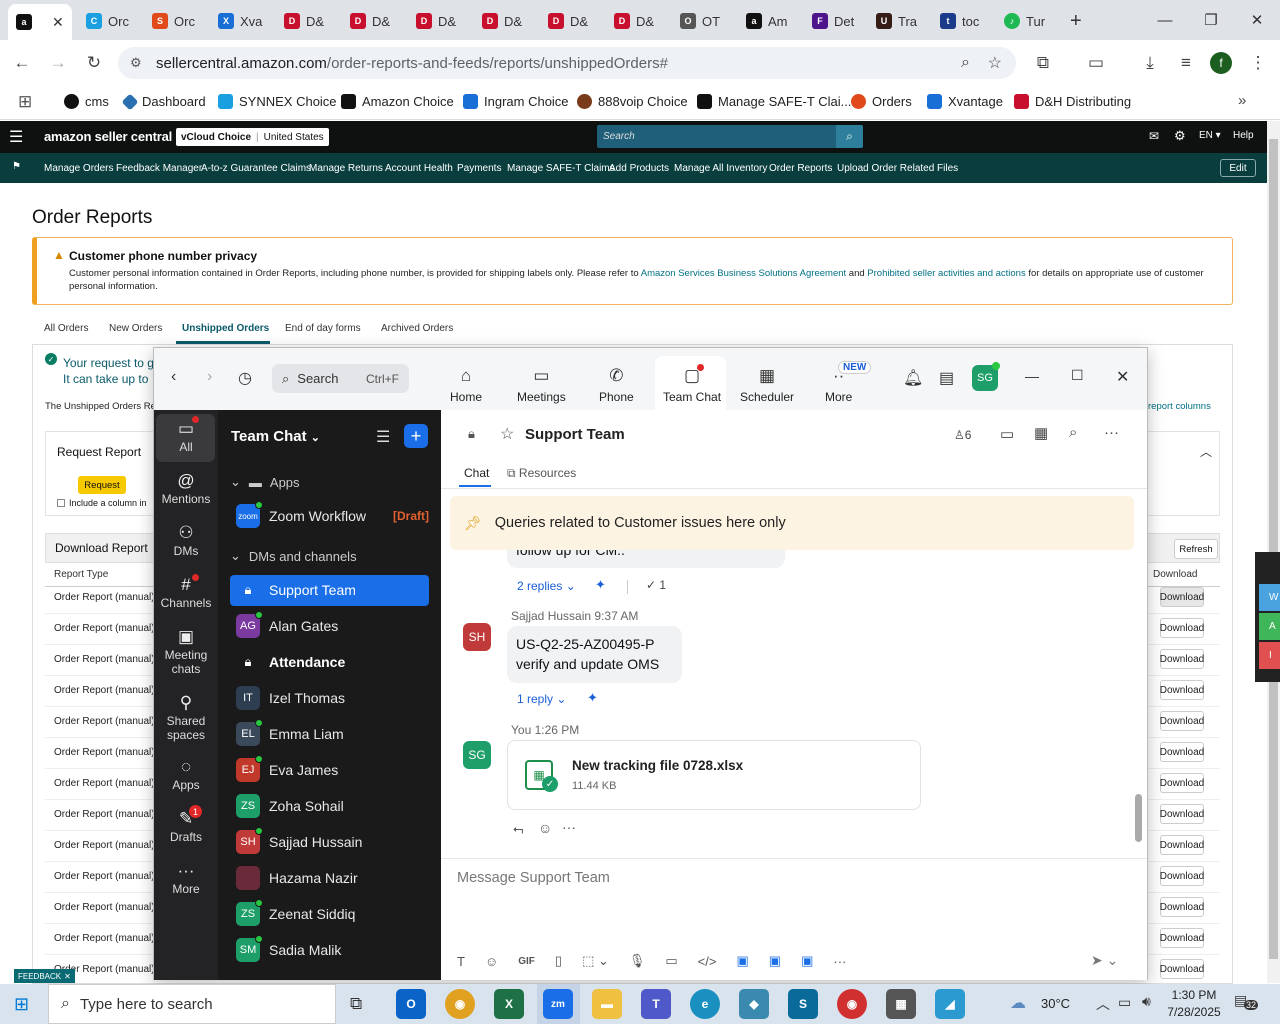 This screenshot has height=1024, width=1280. I want to click on outlook-icon: O, so click(411, 1004).